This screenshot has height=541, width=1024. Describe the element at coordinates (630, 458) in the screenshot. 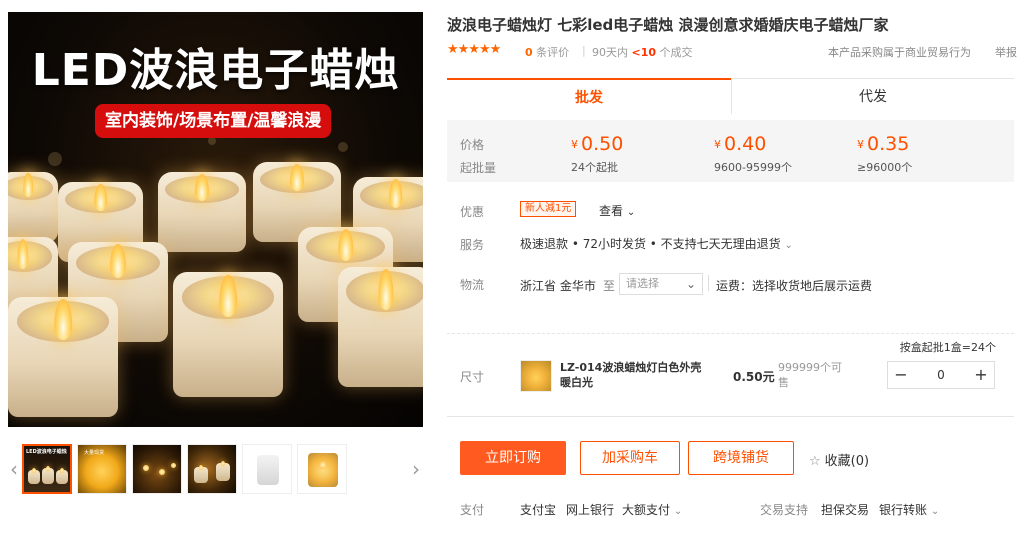

I see `add-to-cart-button: 加采购车` at that location.